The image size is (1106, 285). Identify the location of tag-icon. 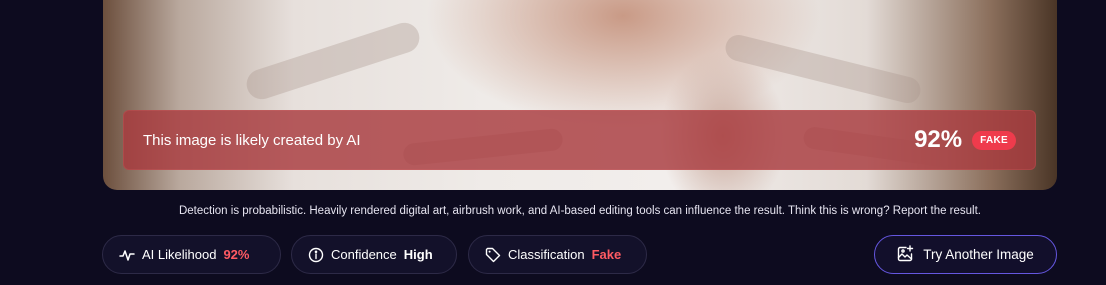
(493, 255).